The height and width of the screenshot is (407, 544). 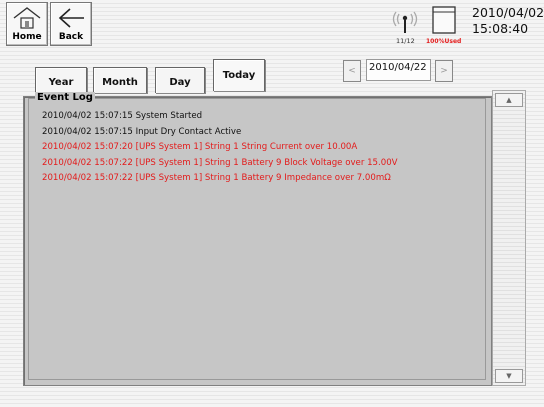 What do you see at coordinates (405, 41) in the screenshot?
I see `signal-text: 11/12` at bounding box center [405, 41].